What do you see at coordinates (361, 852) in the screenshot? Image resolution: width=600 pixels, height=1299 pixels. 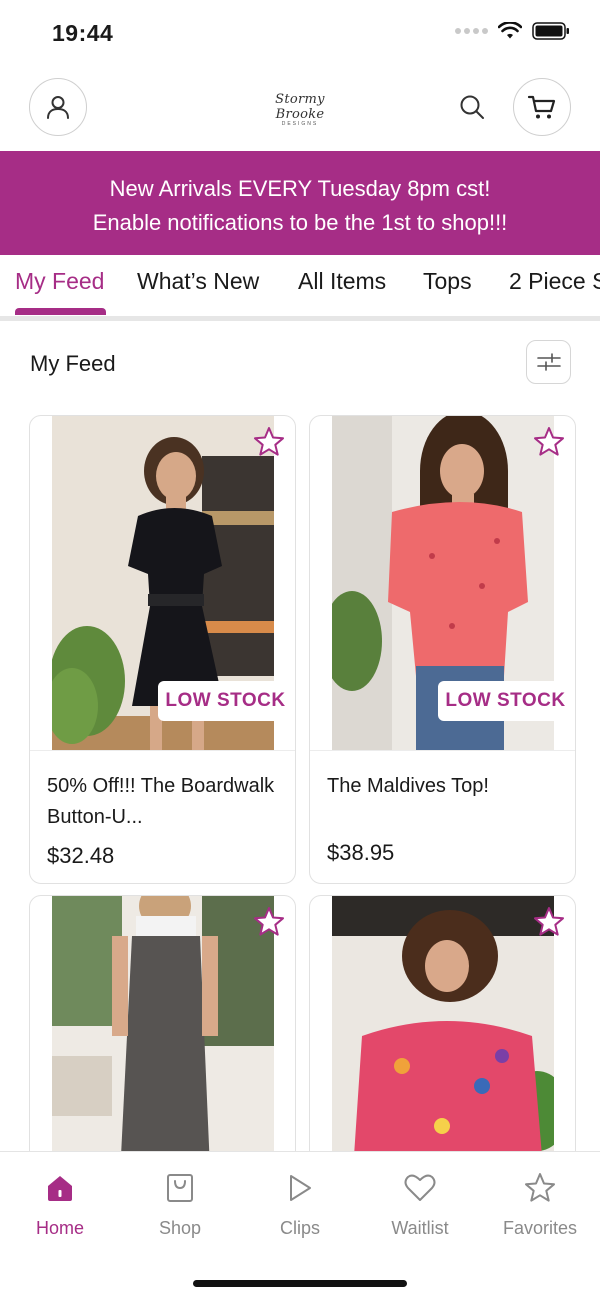 I see `product-price: $38.95` at bounding box center [361, 852].